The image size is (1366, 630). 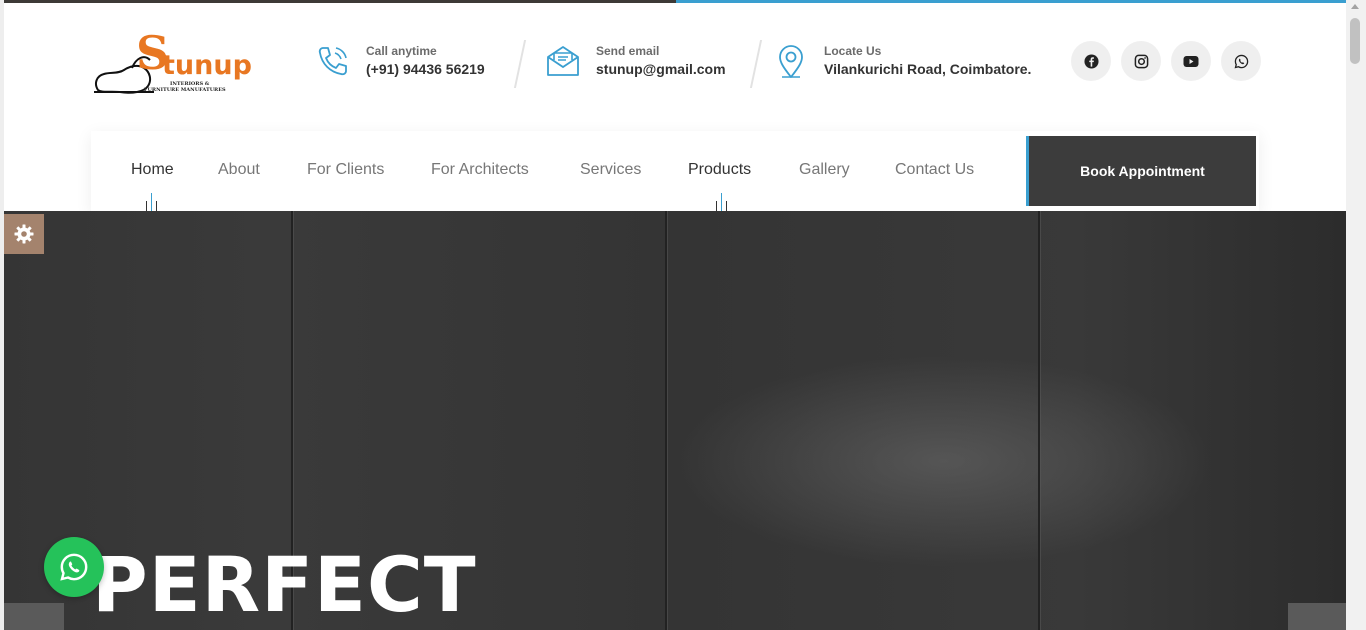 I want to click on contact-location: Locate Us Vilankurichi Road, Coimbatore., so click(x=909, y=64).